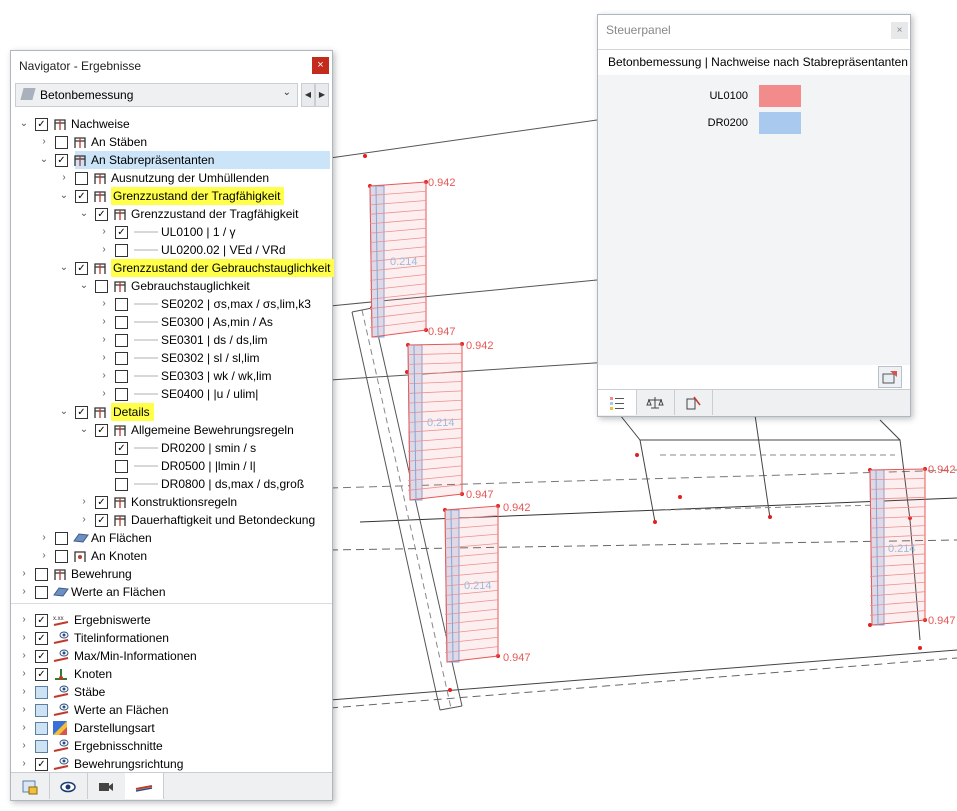 This screenshot has height=811, width=957. I want to click on display-option: › Darstellungsart, so click(171, 728).